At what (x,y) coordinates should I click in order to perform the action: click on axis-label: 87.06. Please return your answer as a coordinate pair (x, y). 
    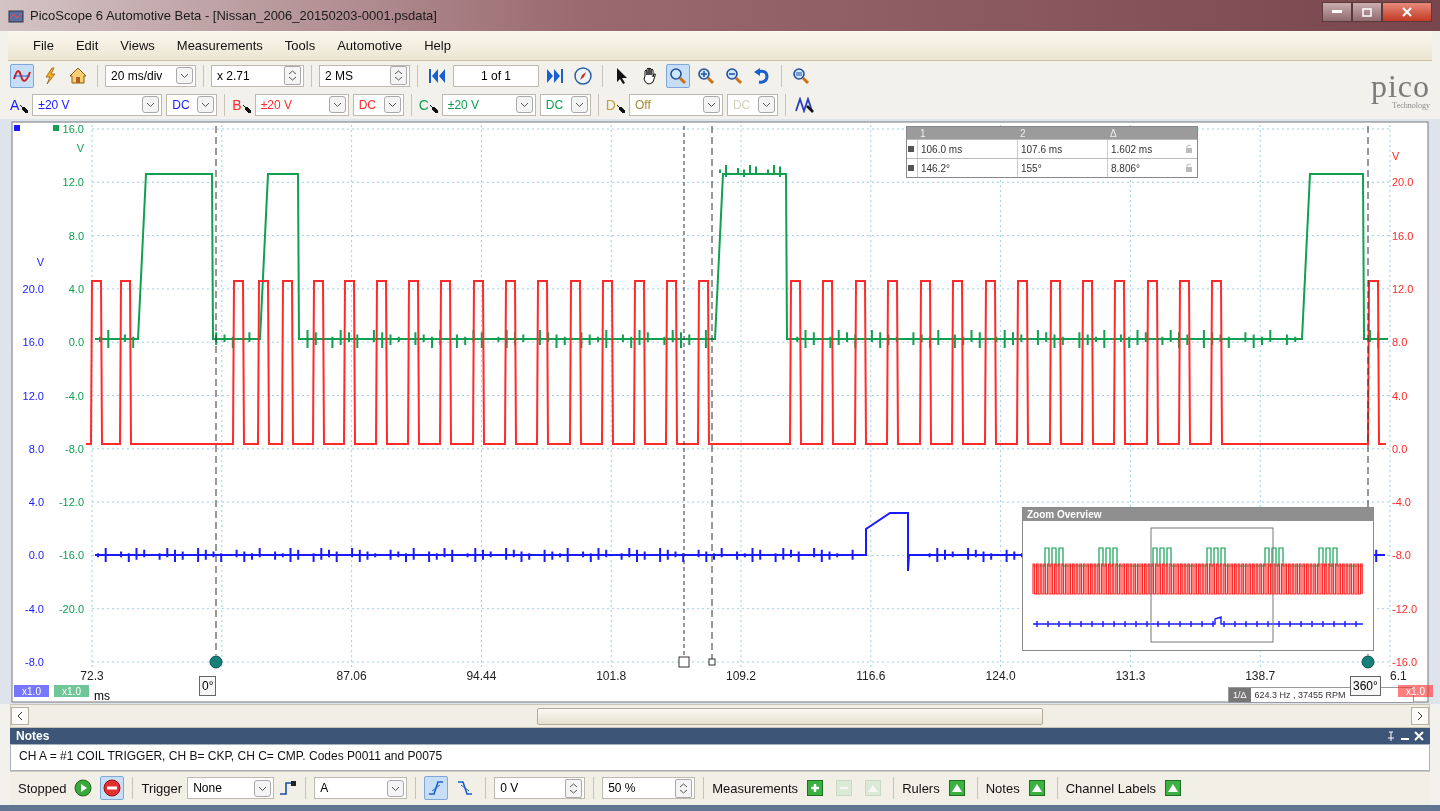
    Looking at the image, I should click on (351, 676).